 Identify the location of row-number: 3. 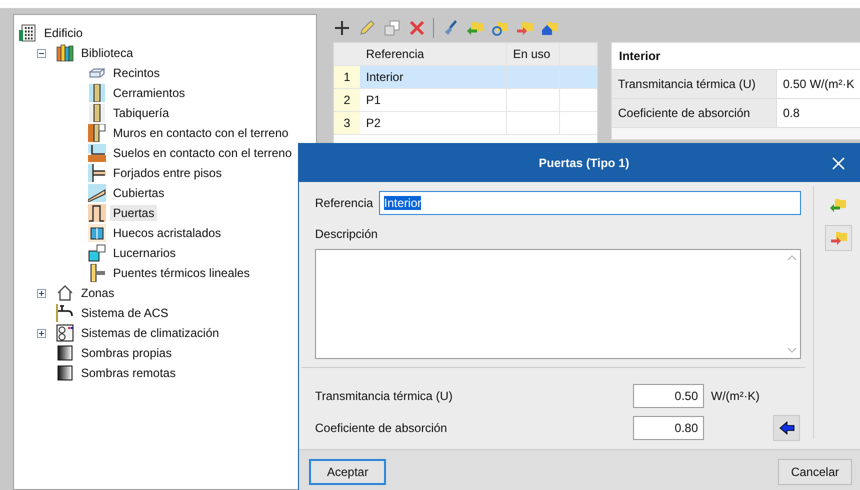
(347, 123).